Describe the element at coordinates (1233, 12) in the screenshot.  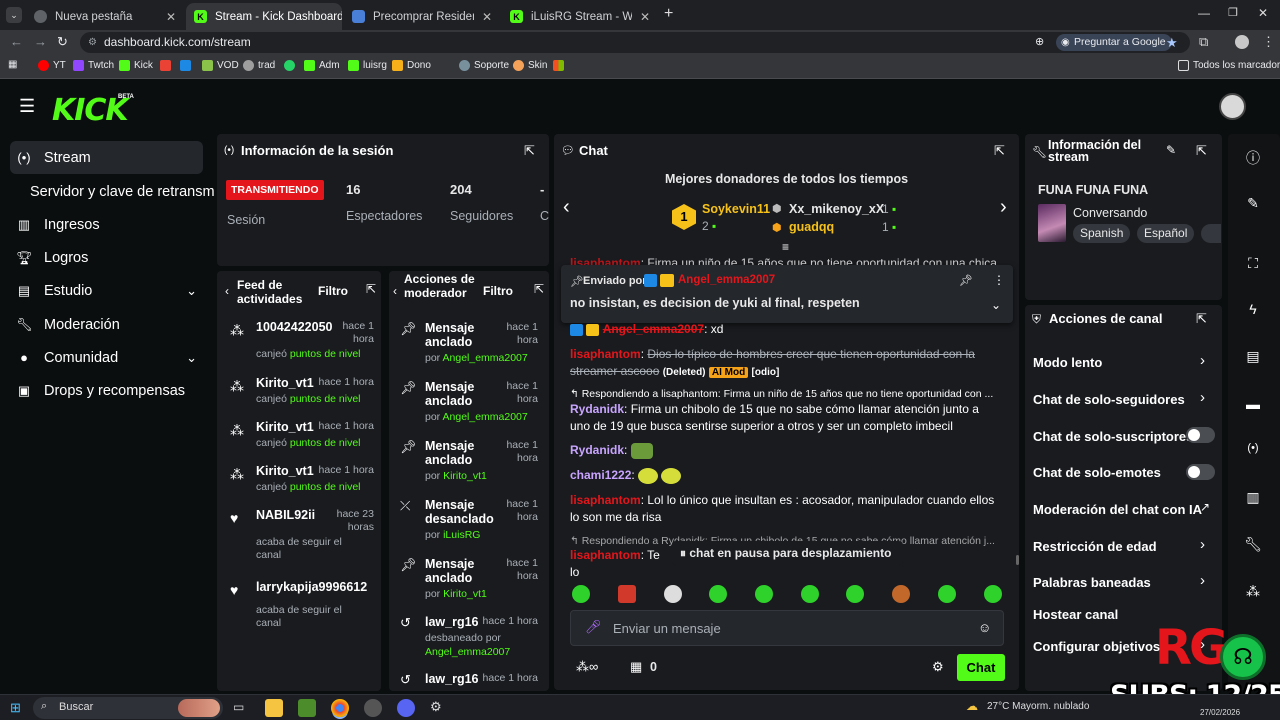
I see `restore-icon: ❐` at that location.